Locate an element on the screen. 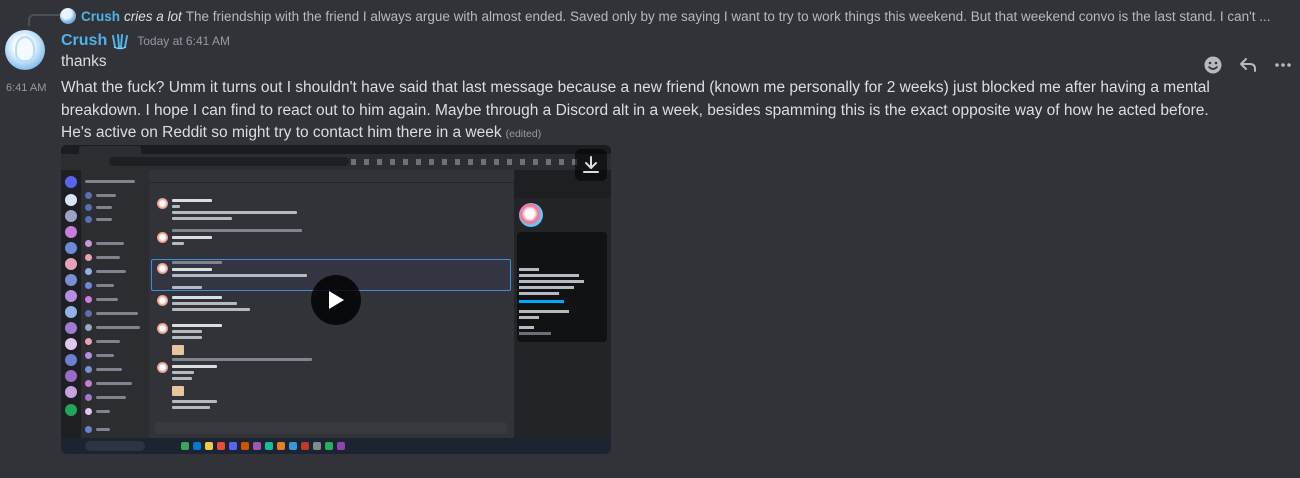 The height and width of the screenshot is (478, 1300). message-text: thanks is located at coordinates (84, 61).